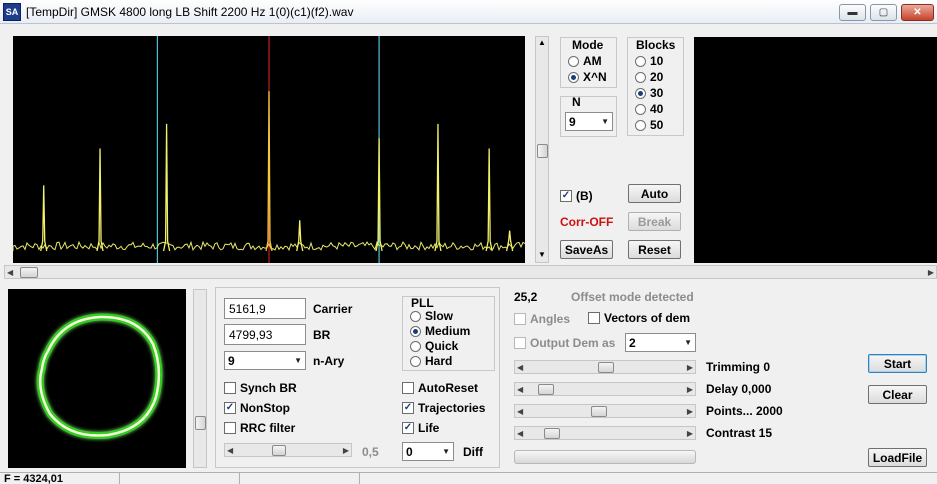  Describe the element at coordinates (510, 241) in the screenshot. I see `spectrum-peak` at that location.